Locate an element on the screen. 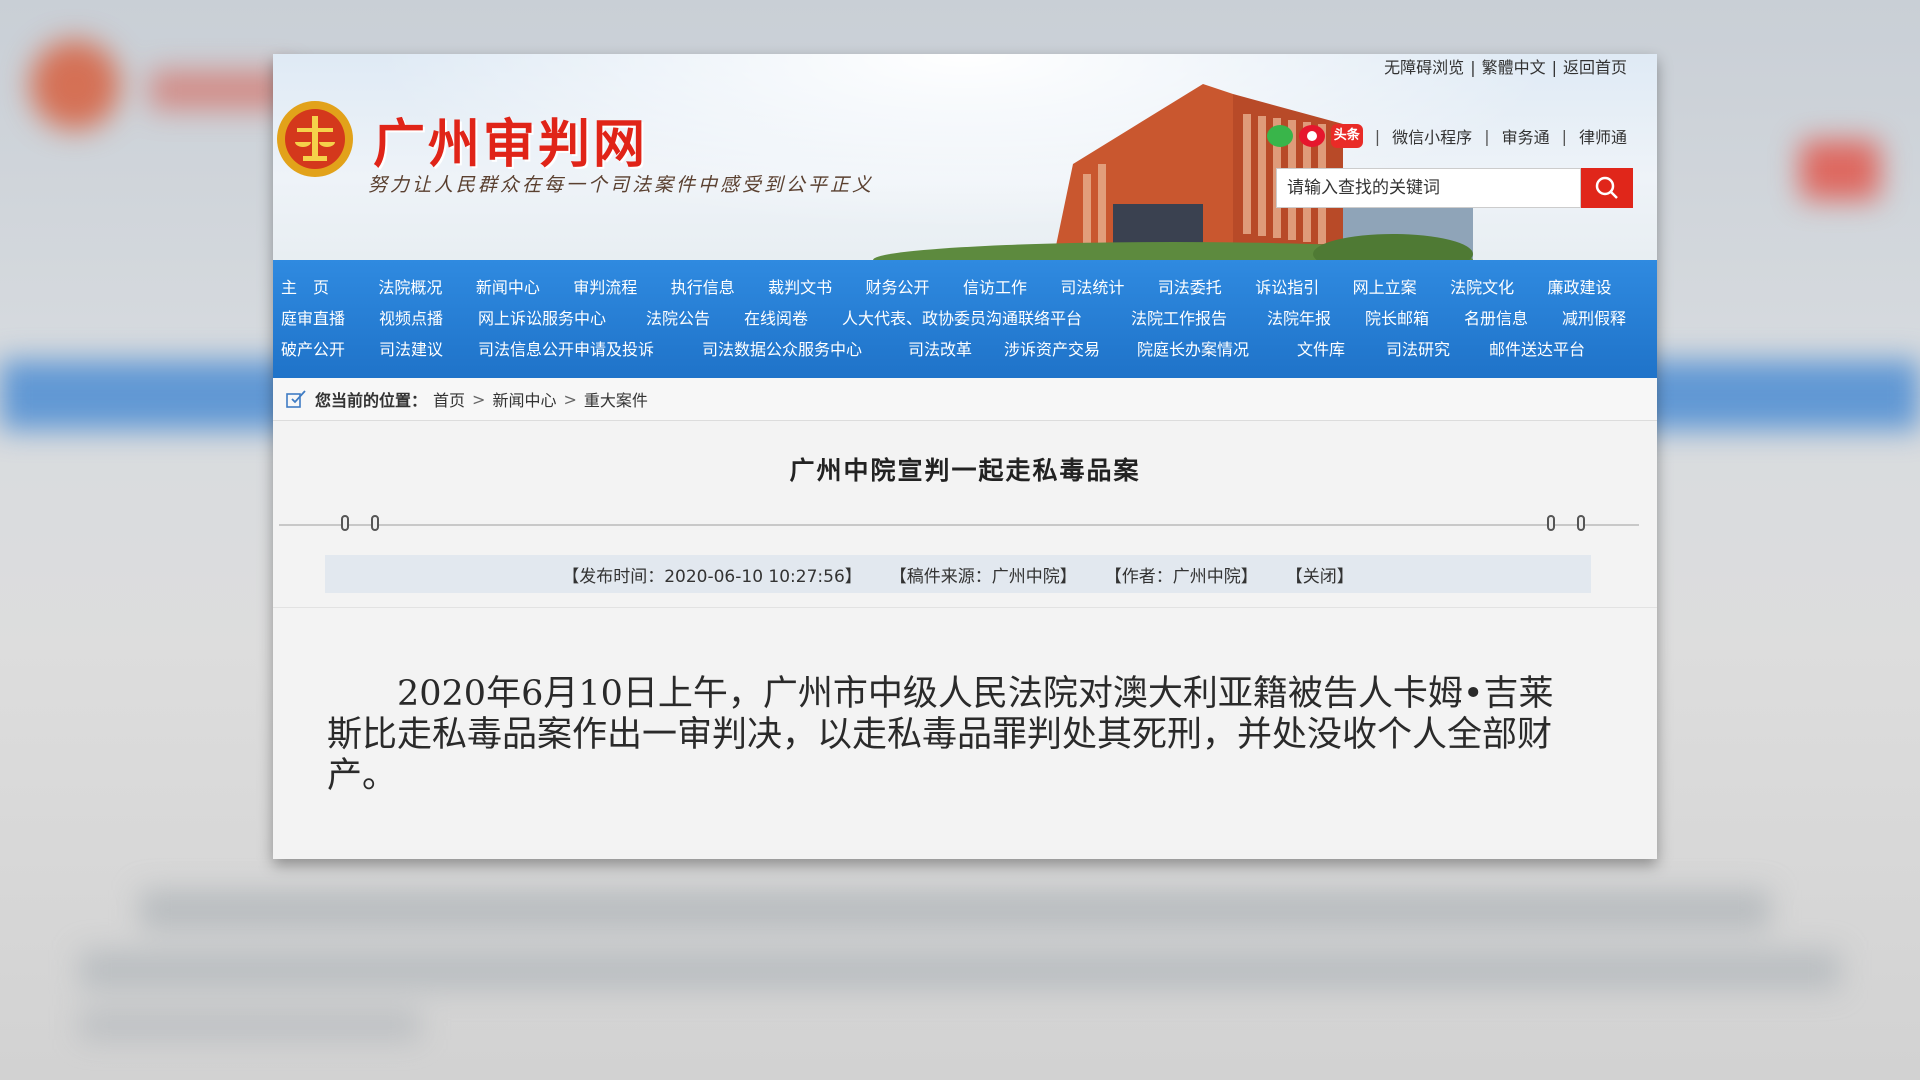  nav-item-court-overview: 法院概况 is located at coordinates (426, 286).